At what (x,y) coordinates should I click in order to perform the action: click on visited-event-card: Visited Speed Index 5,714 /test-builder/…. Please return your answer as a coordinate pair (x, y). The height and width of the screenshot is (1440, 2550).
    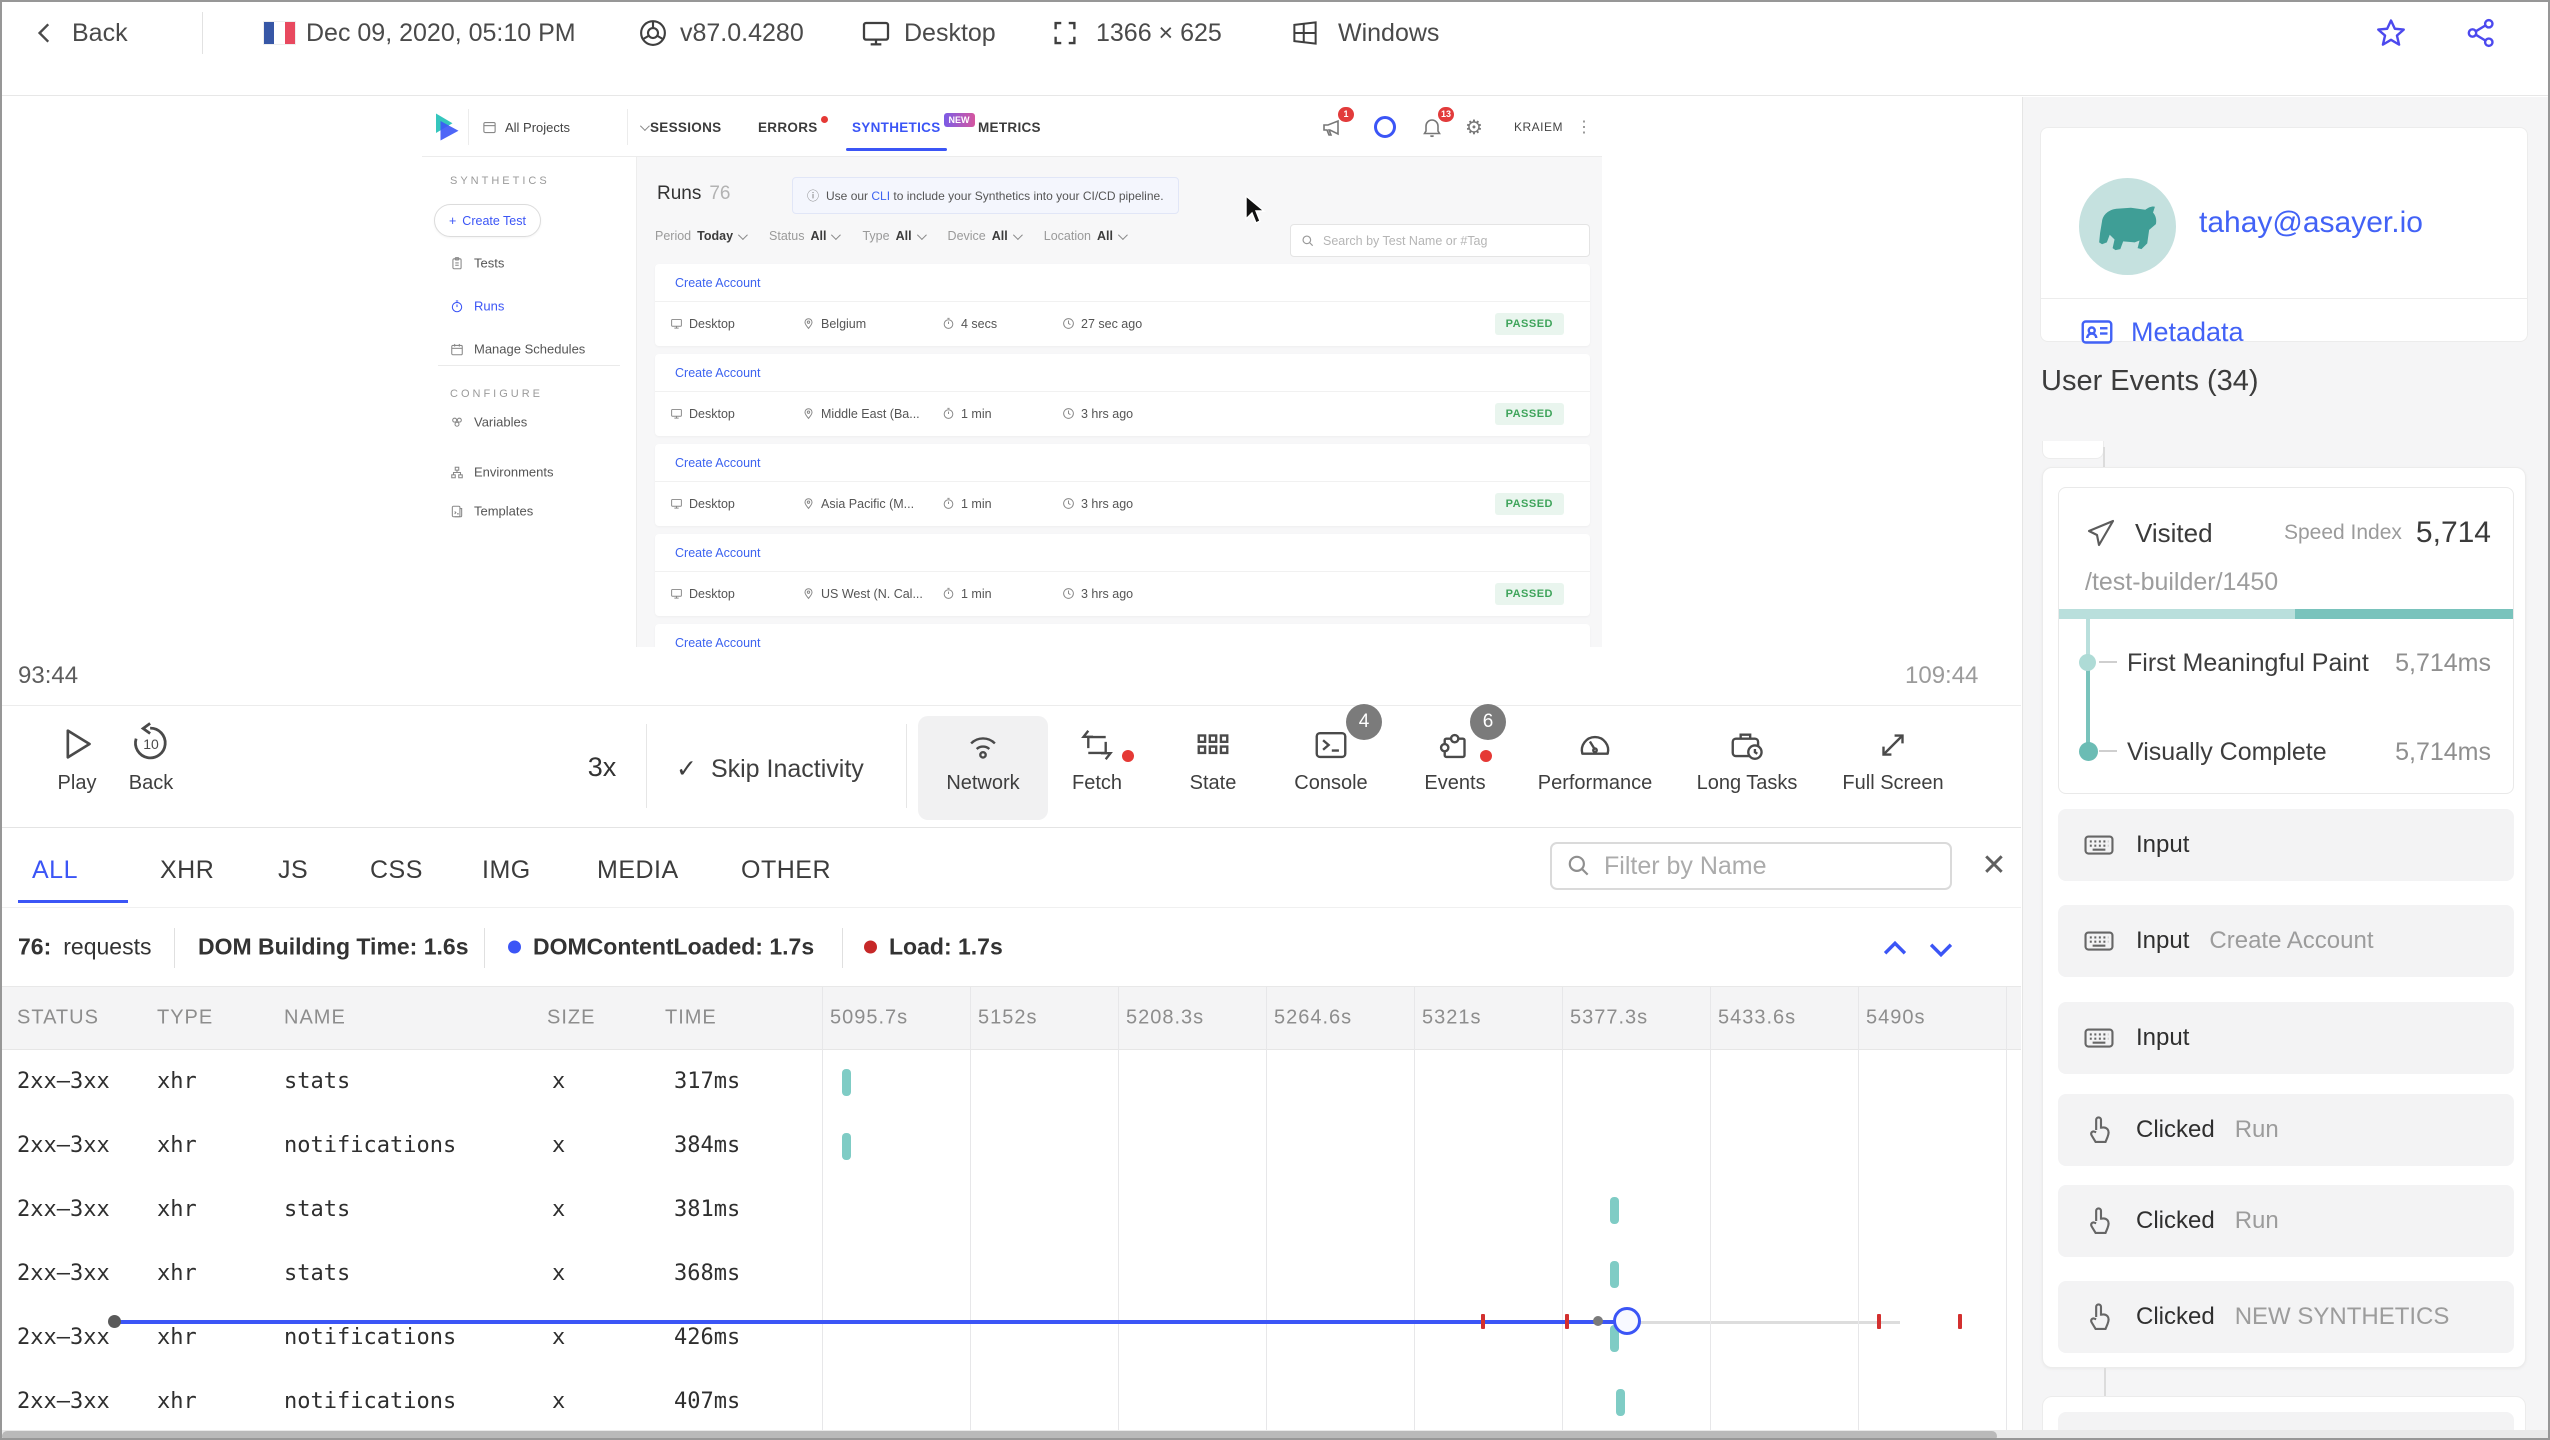
    Looking at the image, I should click on (2286, 640).